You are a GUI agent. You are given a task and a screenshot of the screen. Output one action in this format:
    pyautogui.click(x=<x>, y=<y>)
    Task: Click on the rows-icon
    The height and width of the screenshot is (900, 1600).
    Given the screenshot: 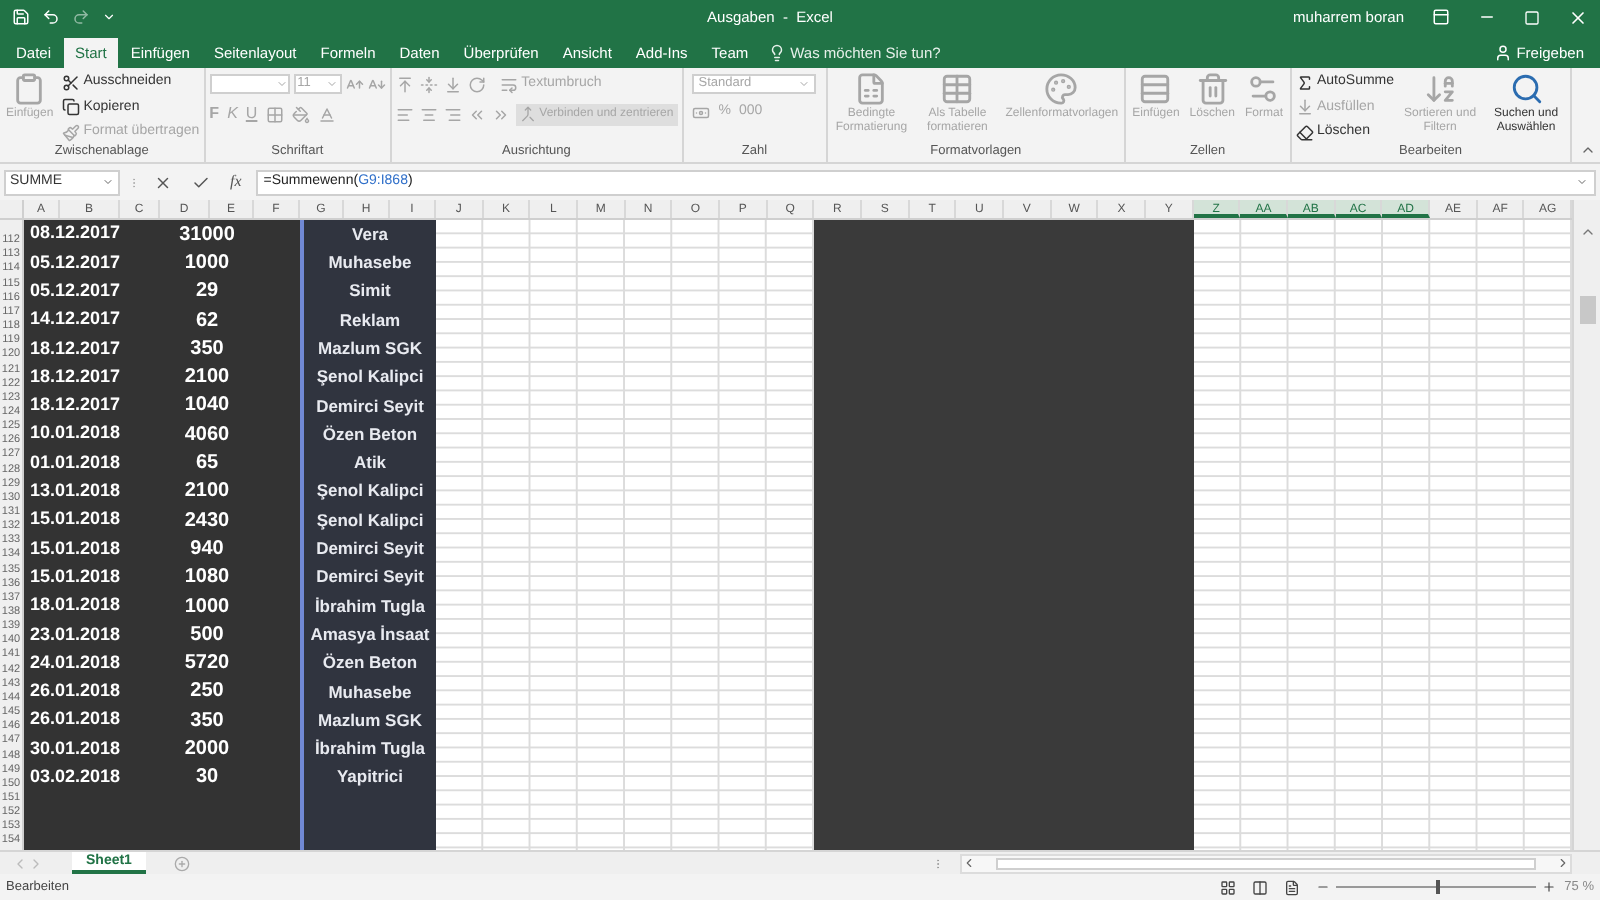 What is the action you would take?
    pyautogui.click(x=1155, y=89)
    